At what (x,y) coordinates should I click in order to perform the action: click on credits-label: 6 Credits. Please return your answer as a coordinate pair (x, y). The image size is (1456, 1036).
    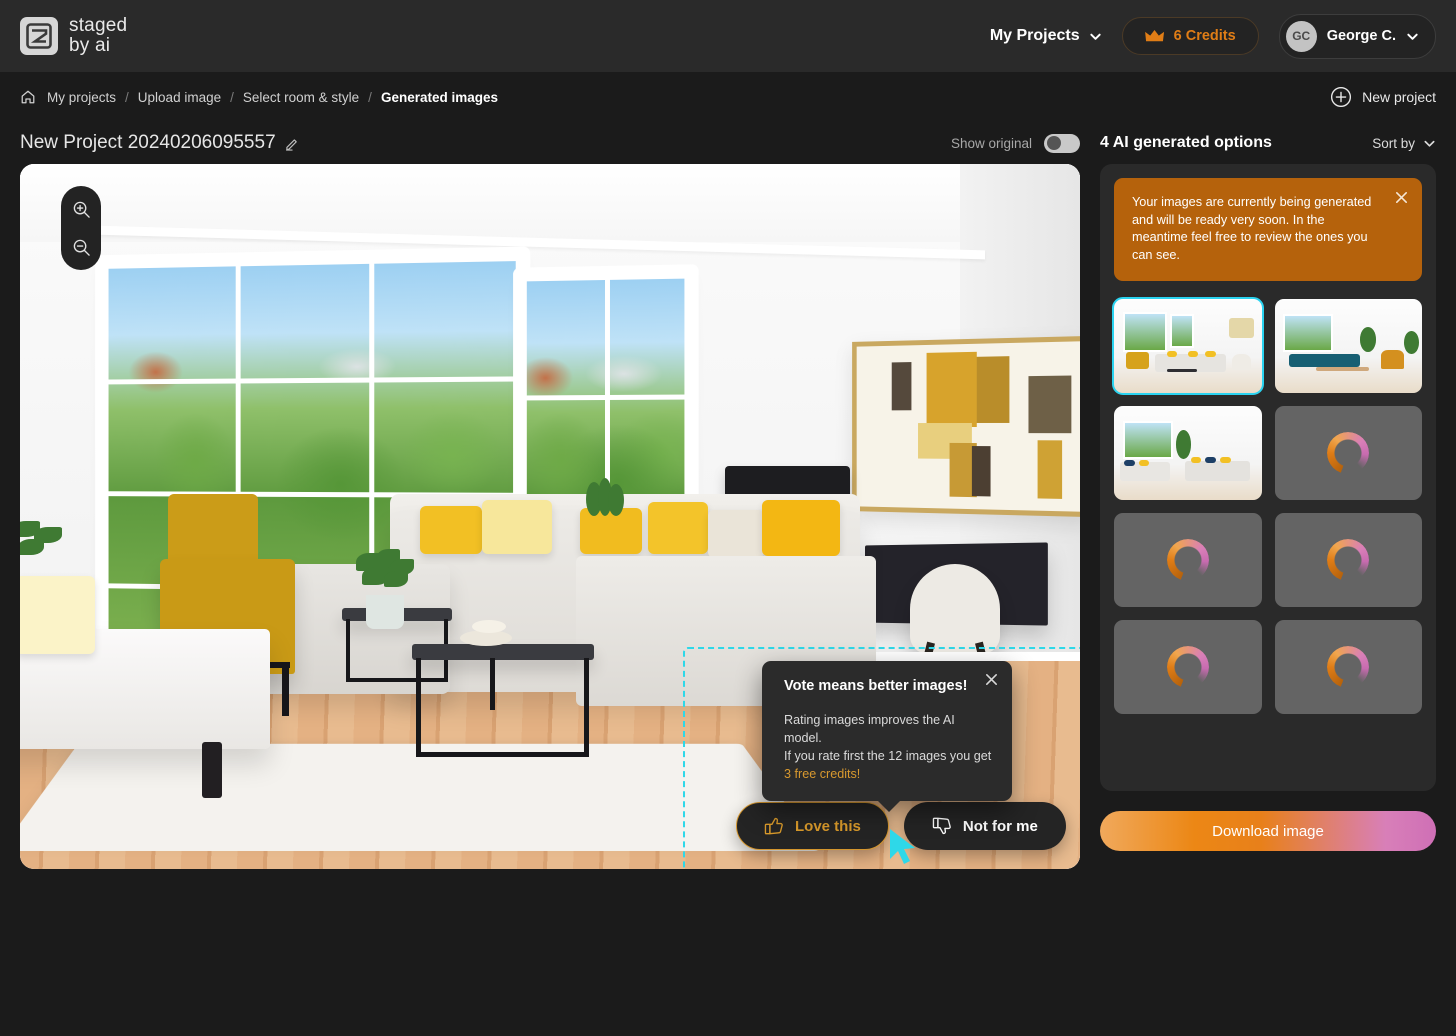
    Looking at the image, I should click on (1204, 36).